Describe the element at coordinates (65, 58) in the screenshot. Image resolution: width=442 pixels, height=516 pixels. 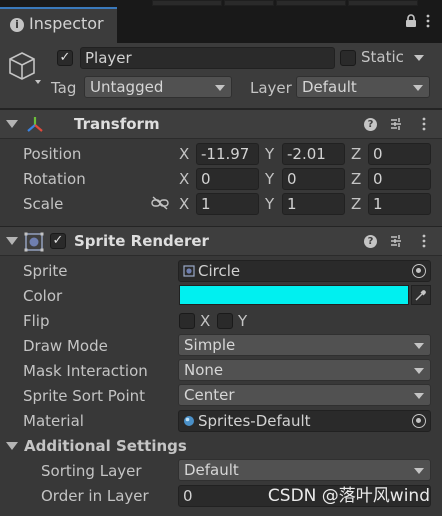
I see `active-checkbox: ✓` at that location.